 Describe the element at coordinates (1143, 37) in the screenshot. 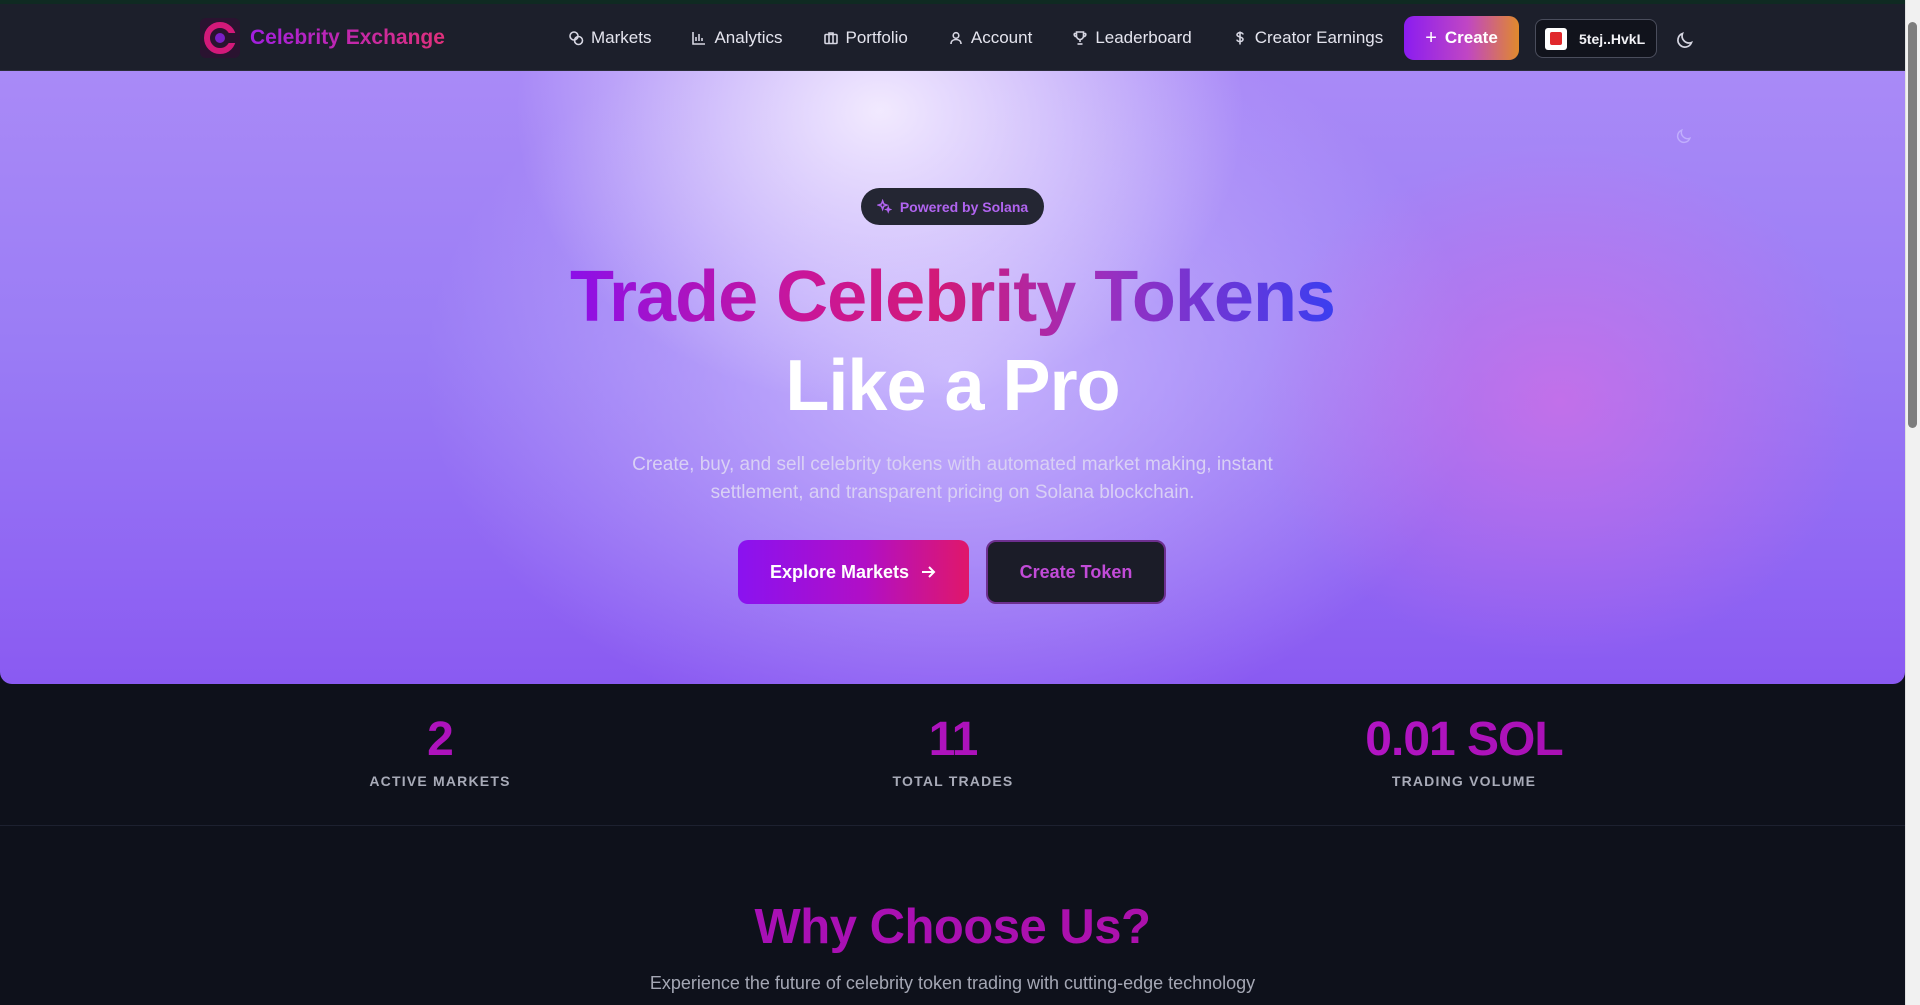

I see `nav-item-label: Leaderboard` at that location.